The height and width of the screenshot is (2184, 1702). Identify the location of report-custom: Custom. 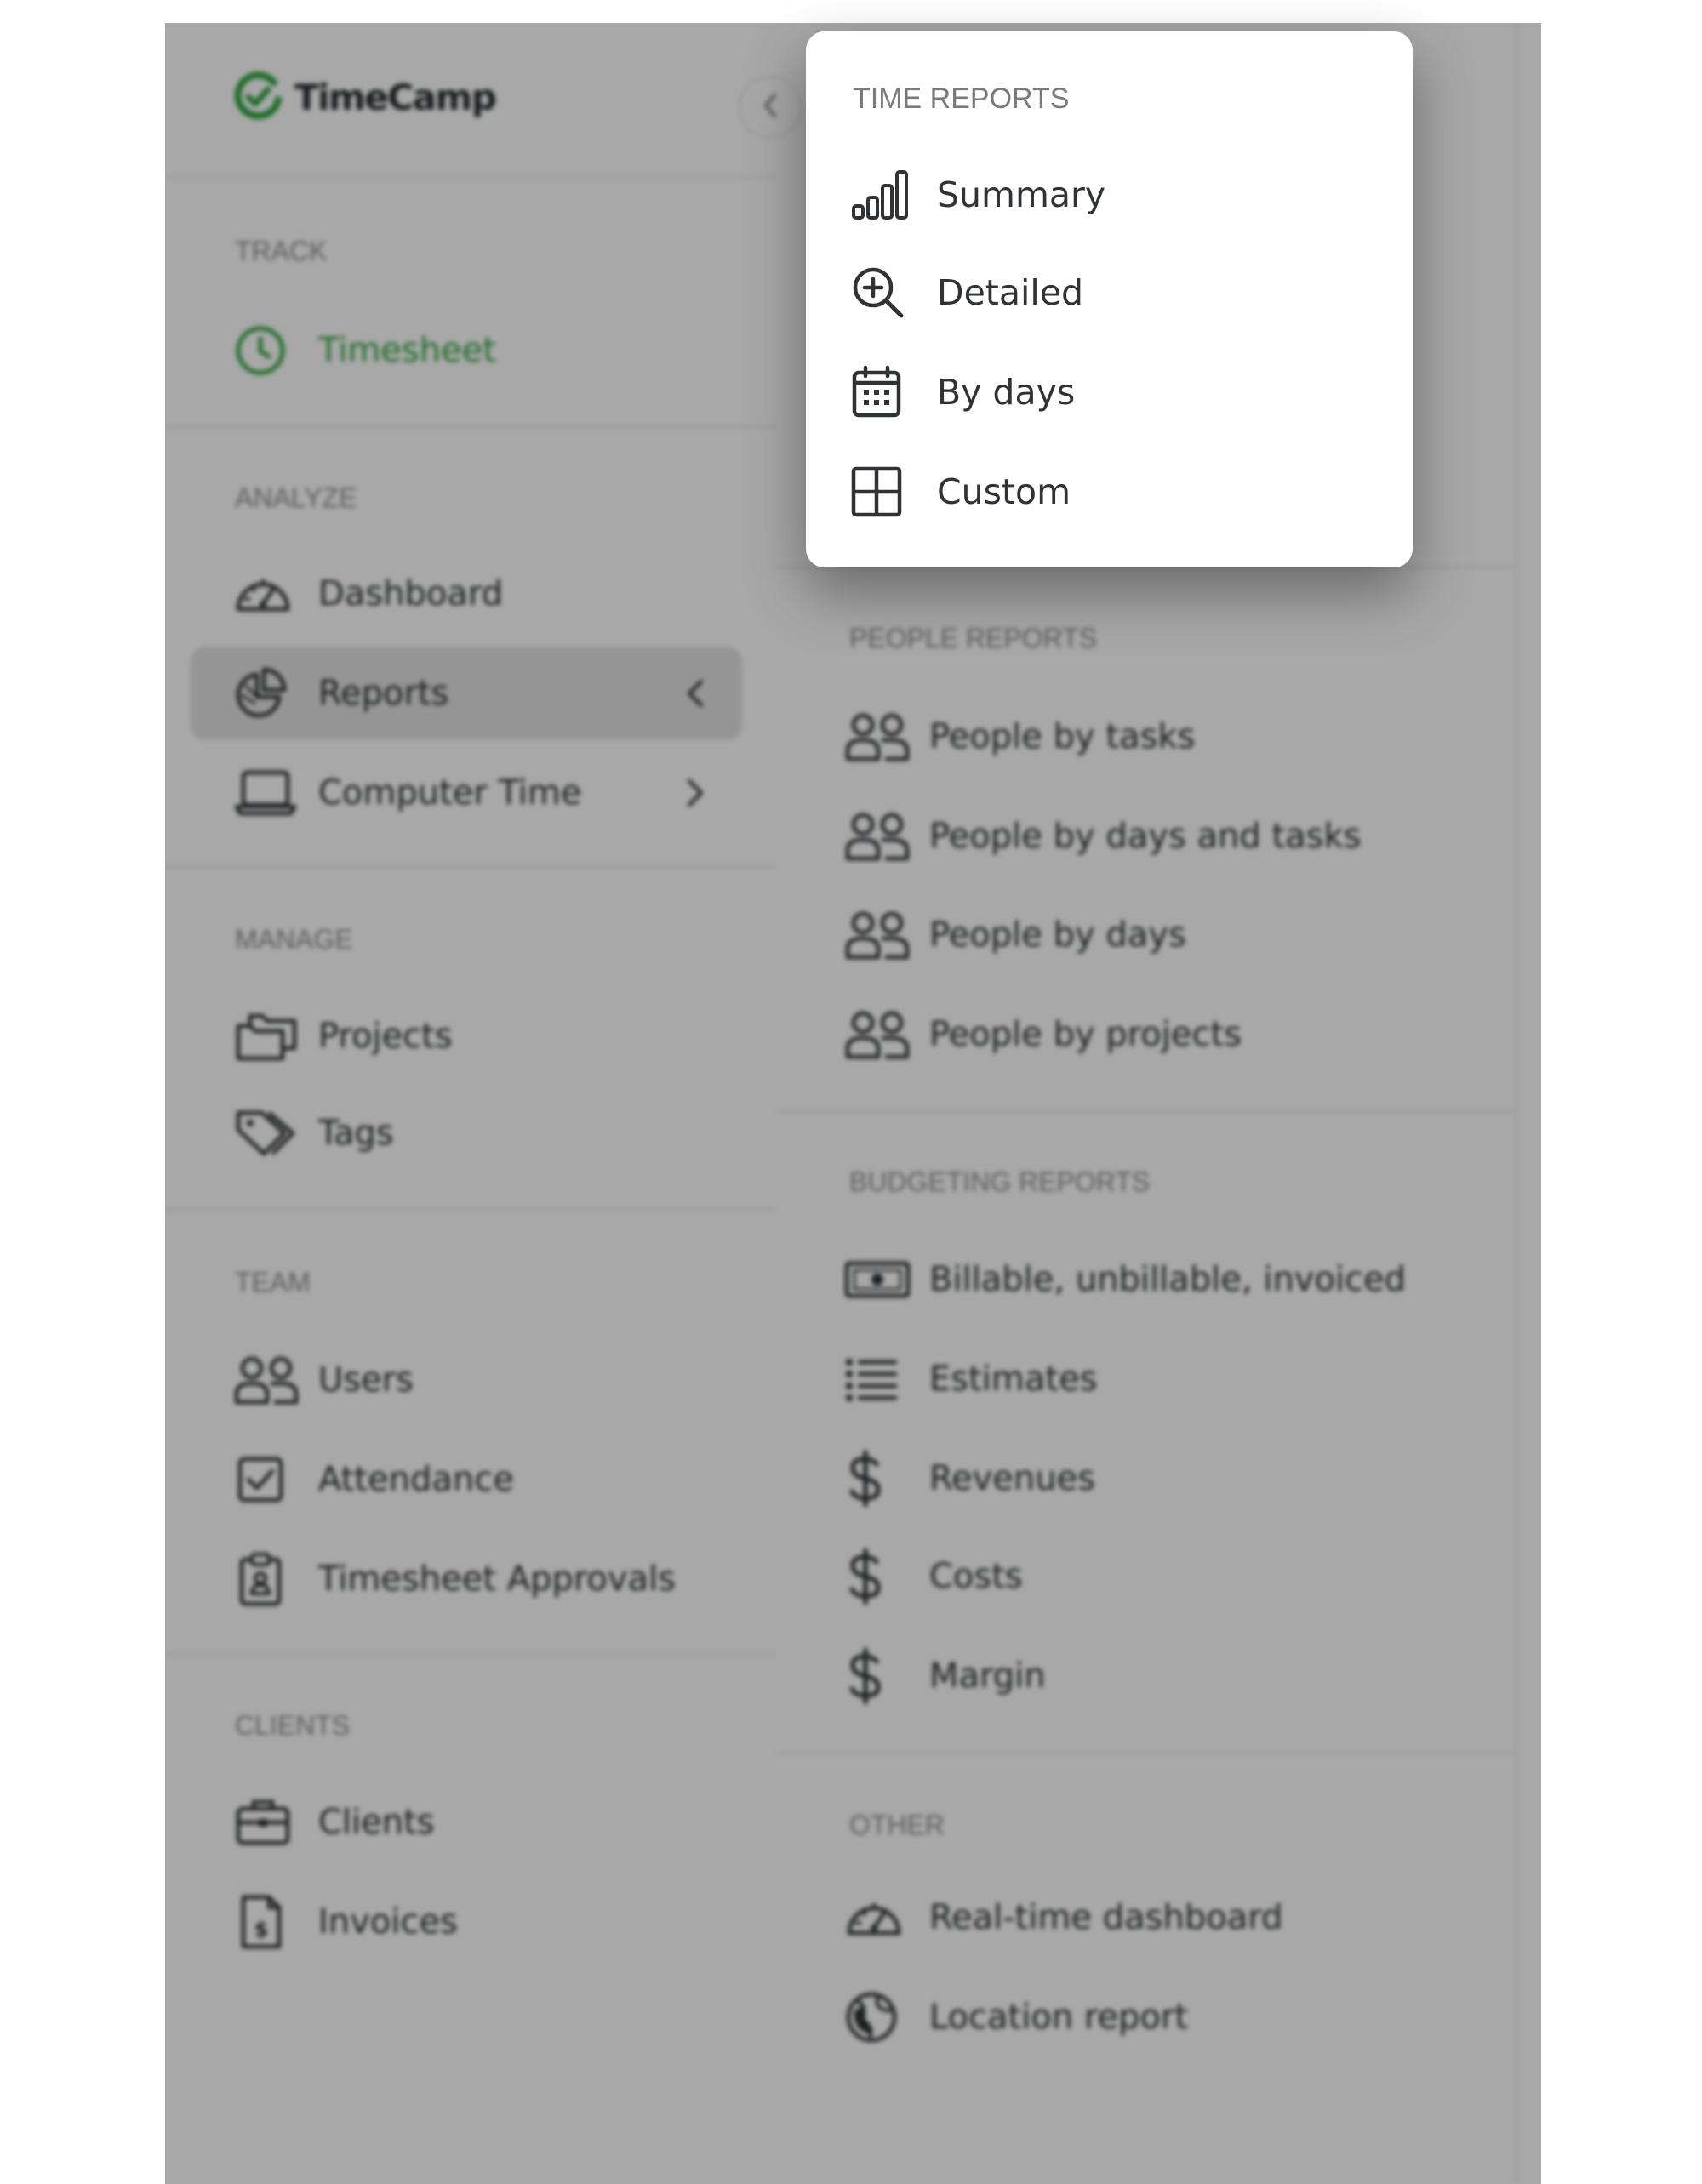
(1114, 492).